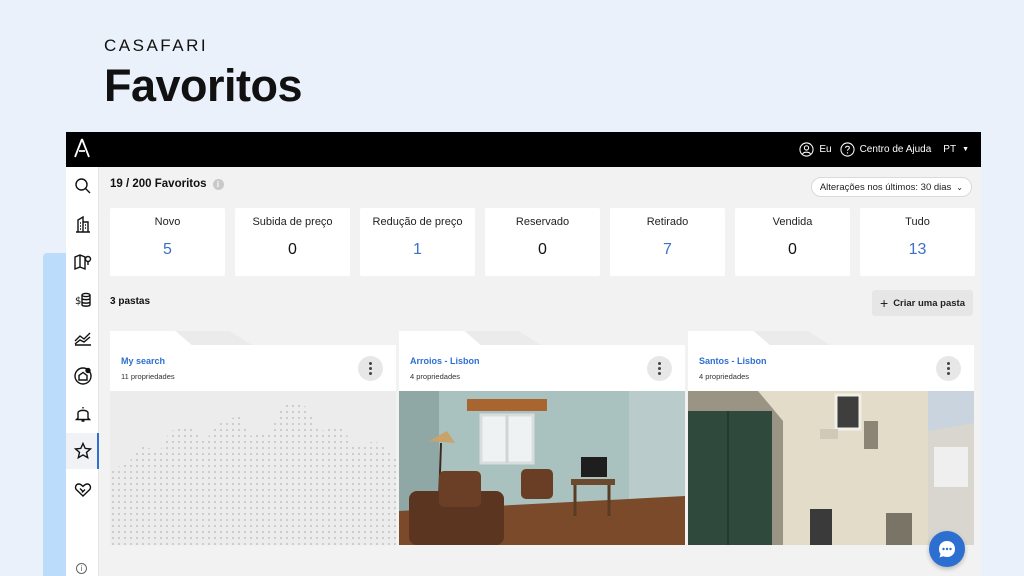  Describe the element at coordinates (667, 249) in the screenshot. I see `stat-value: 7` at that location.